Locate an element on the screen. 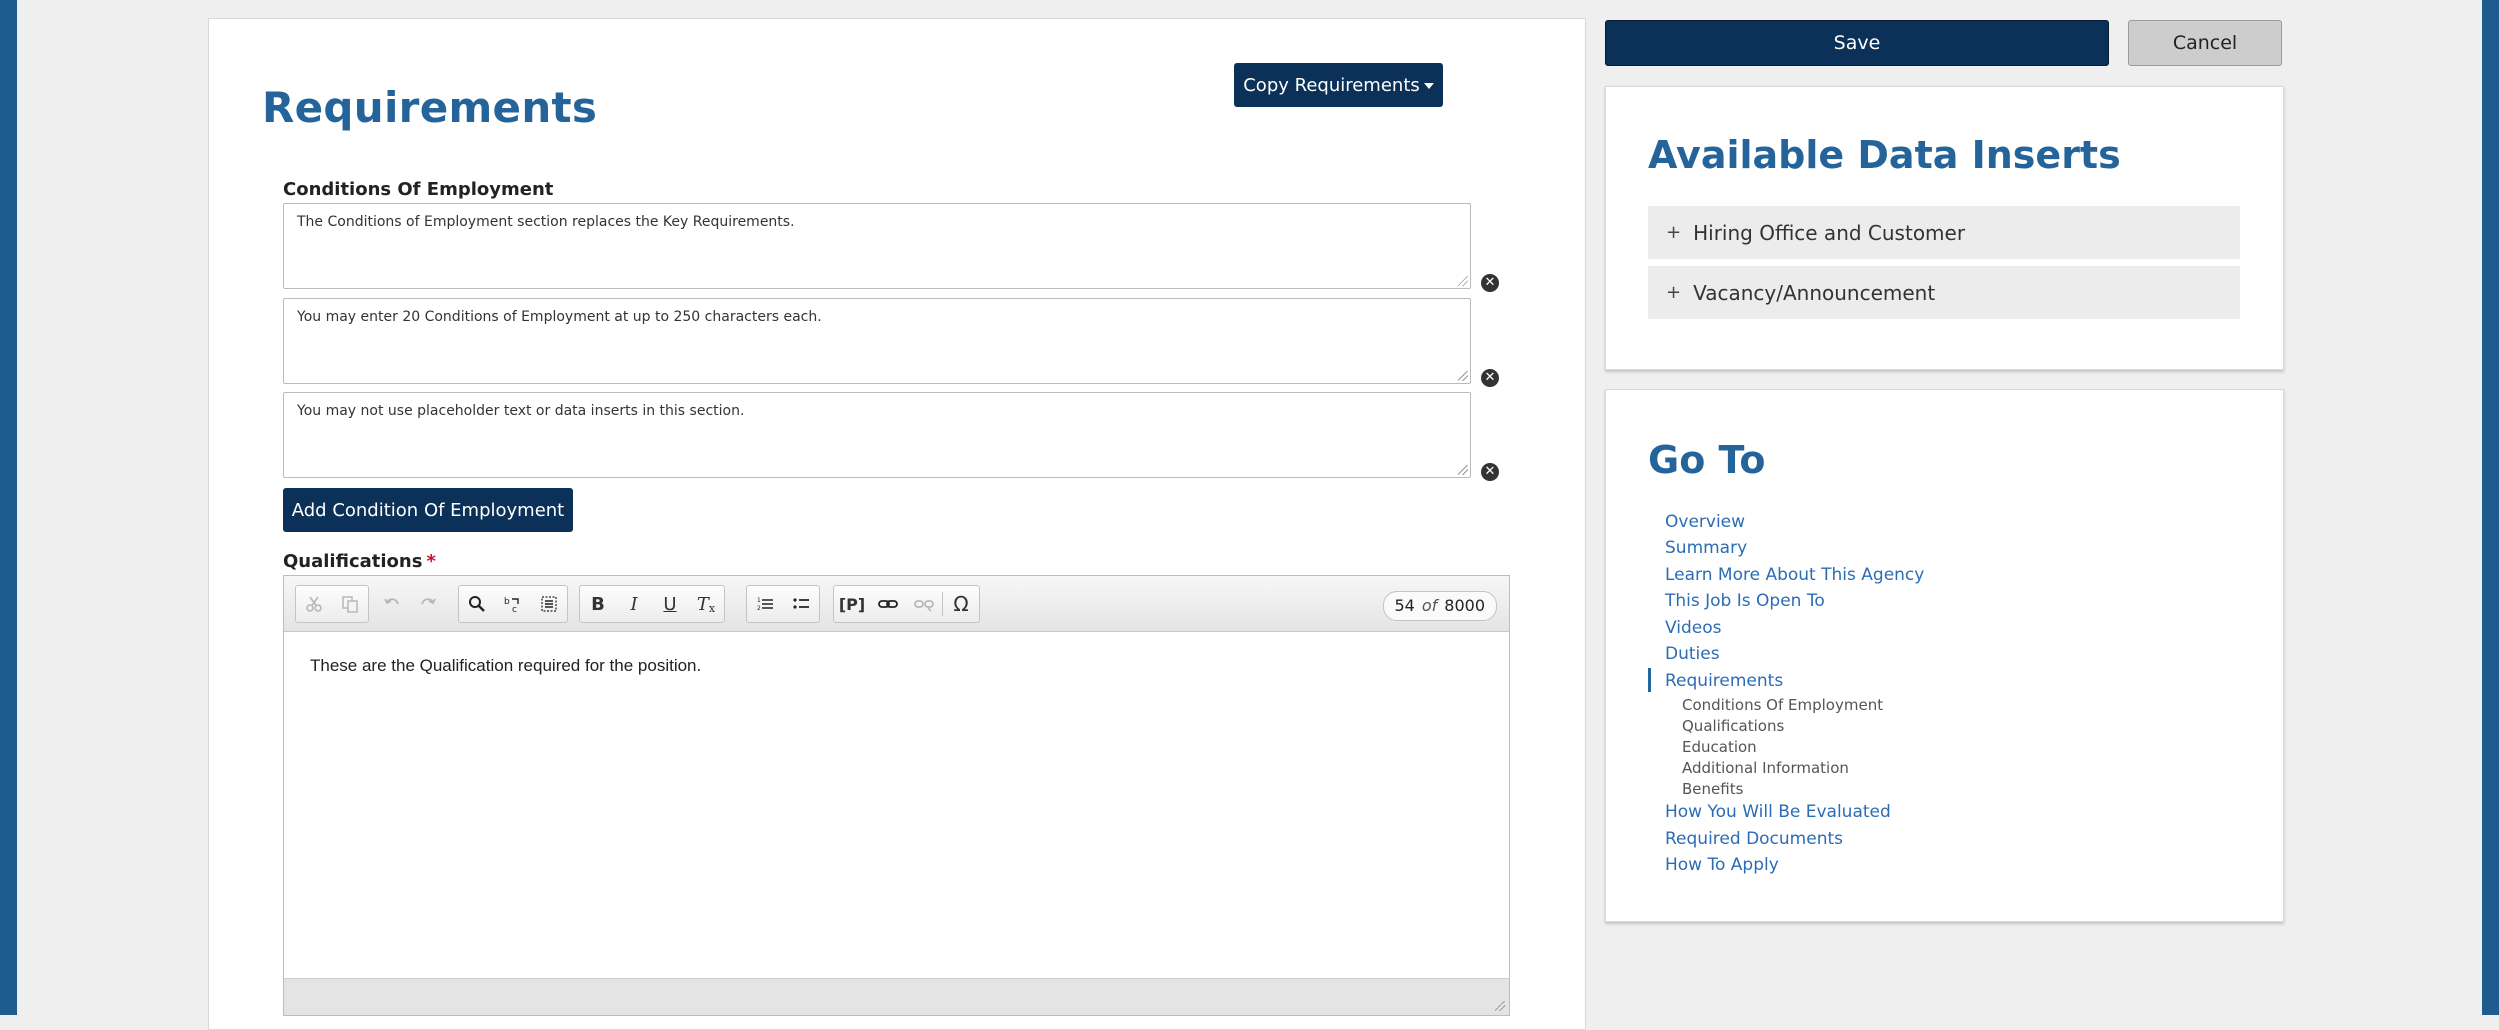 The width and height of the screenshot is (2499, 1030). remove-condition-2-icon: ✕ is located at coordinates (1490, 378).